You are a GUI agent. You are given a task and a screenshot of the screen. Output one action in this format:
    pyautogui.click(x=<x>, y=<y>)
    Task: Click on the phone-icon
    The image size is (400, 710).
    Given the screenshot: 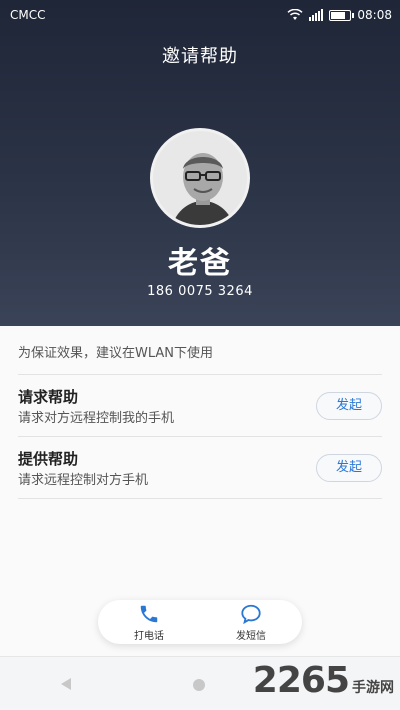 What is the action you would take?
    pyautogui.click(x=149, y=613)
    